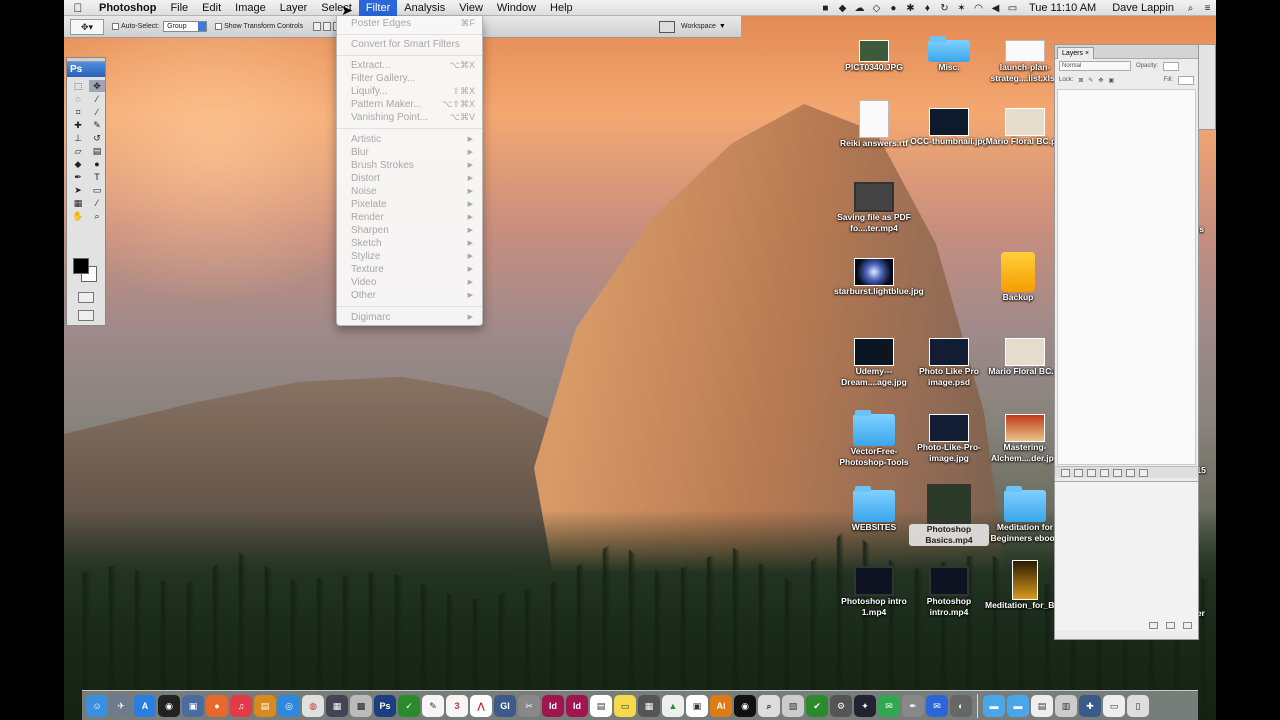 This screenshot has width=1280, height=720. I want to click on desktop-icon: Mario Floral BC.tif, so click(1025, 357).